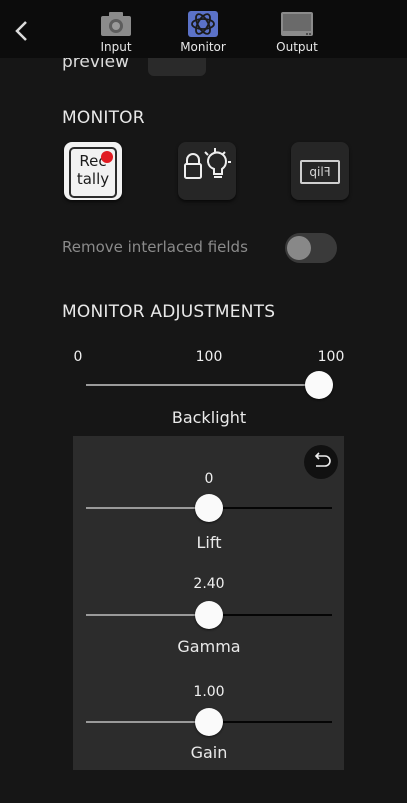 Image resolution: width=407 pixels, height=803 pixels. Describe the element at coordinates (331, 357) in the screenshot. I see `backlight-max-label: 100` at that location.